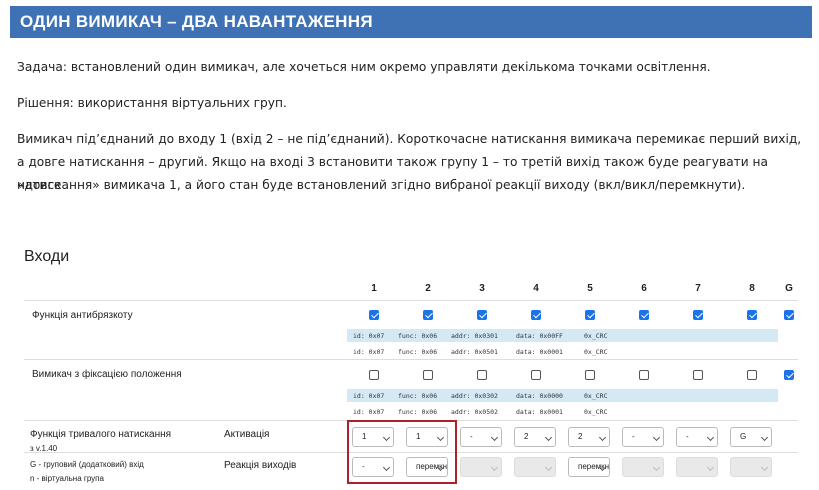  Describe the element at coordinates (789, 375) in the screenshot. I see `latching-checkbox-g` at that location.